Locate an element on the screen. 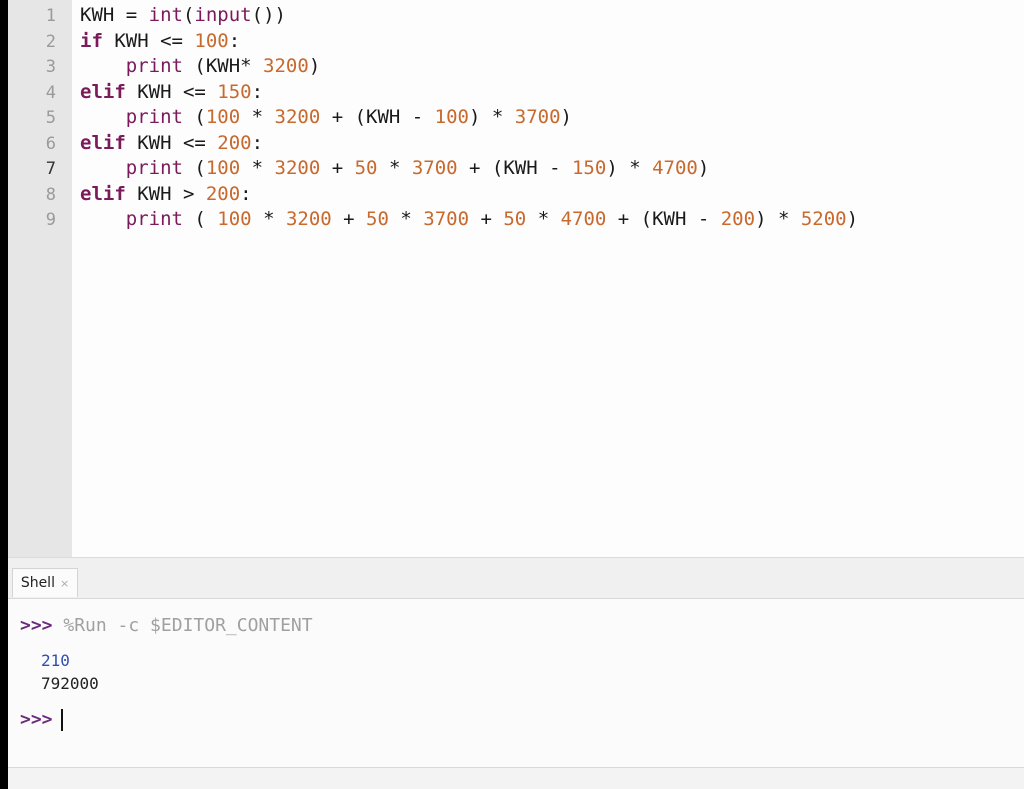 The width and height of the screenshot is (1024, 789). shell-input-line: >>> is located at coordinates (41, 720).